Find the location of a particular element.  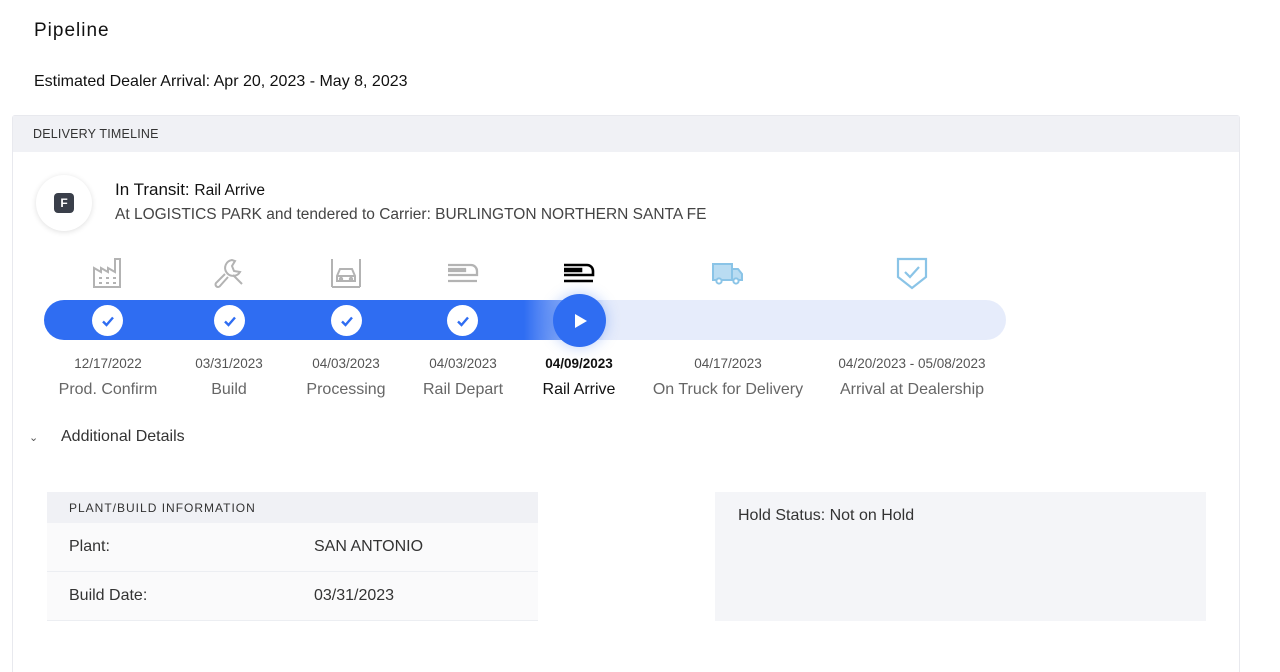

chevron-down-icon: ⌄ is located at coordinates (34, 437).